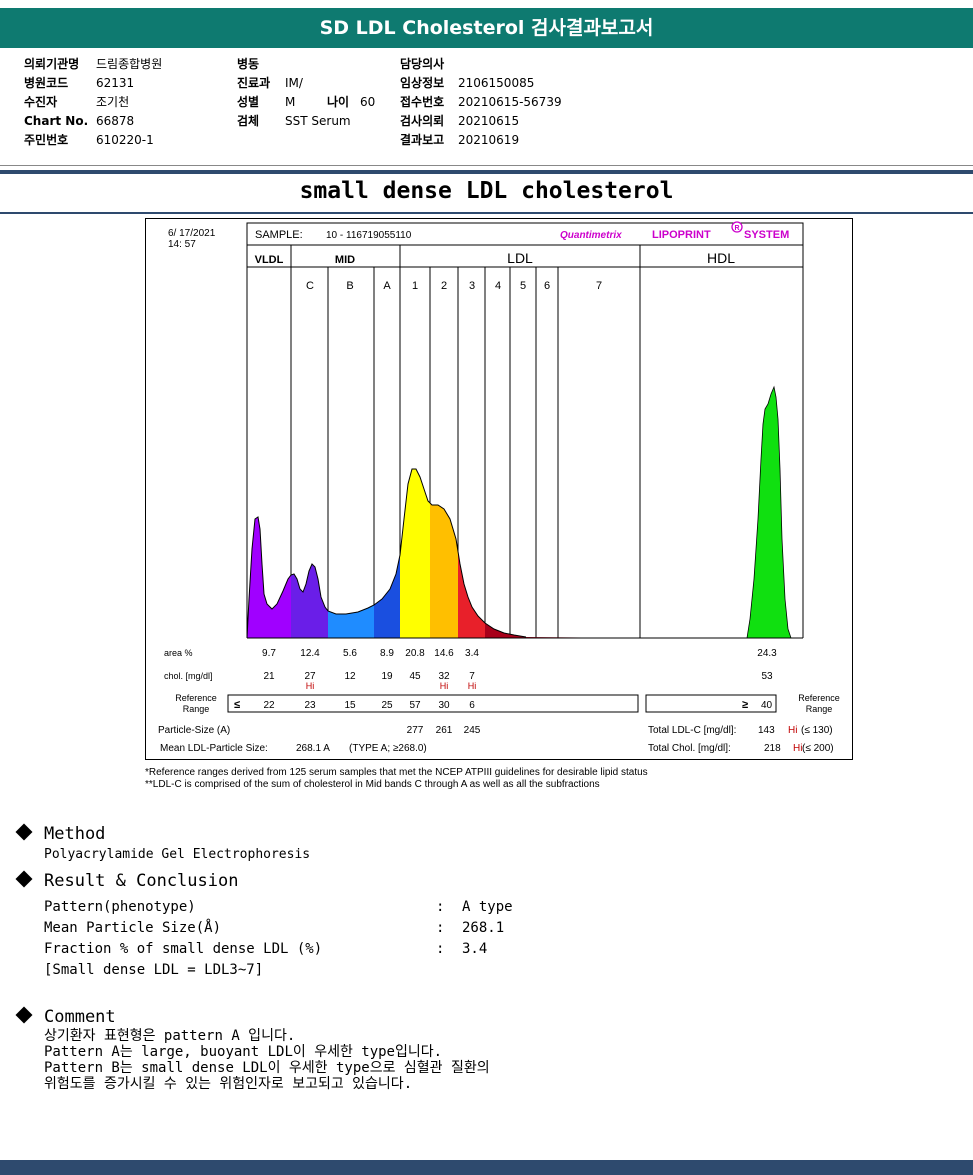 This screenshot has width=973, height=1175. What do you see at coordinates (387, 705) in the screenshot?
I see `ref-value: 25` at bounding box center [387, 705].